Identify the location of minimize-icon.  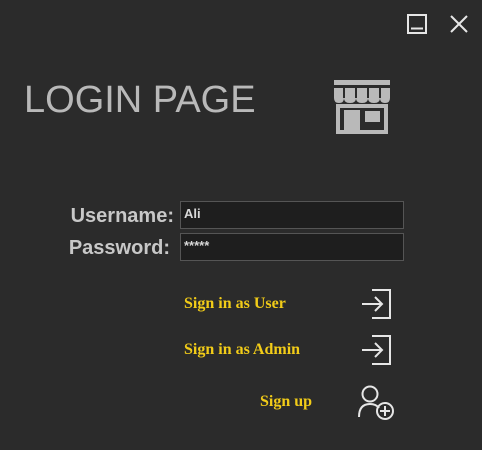
(417, 24).